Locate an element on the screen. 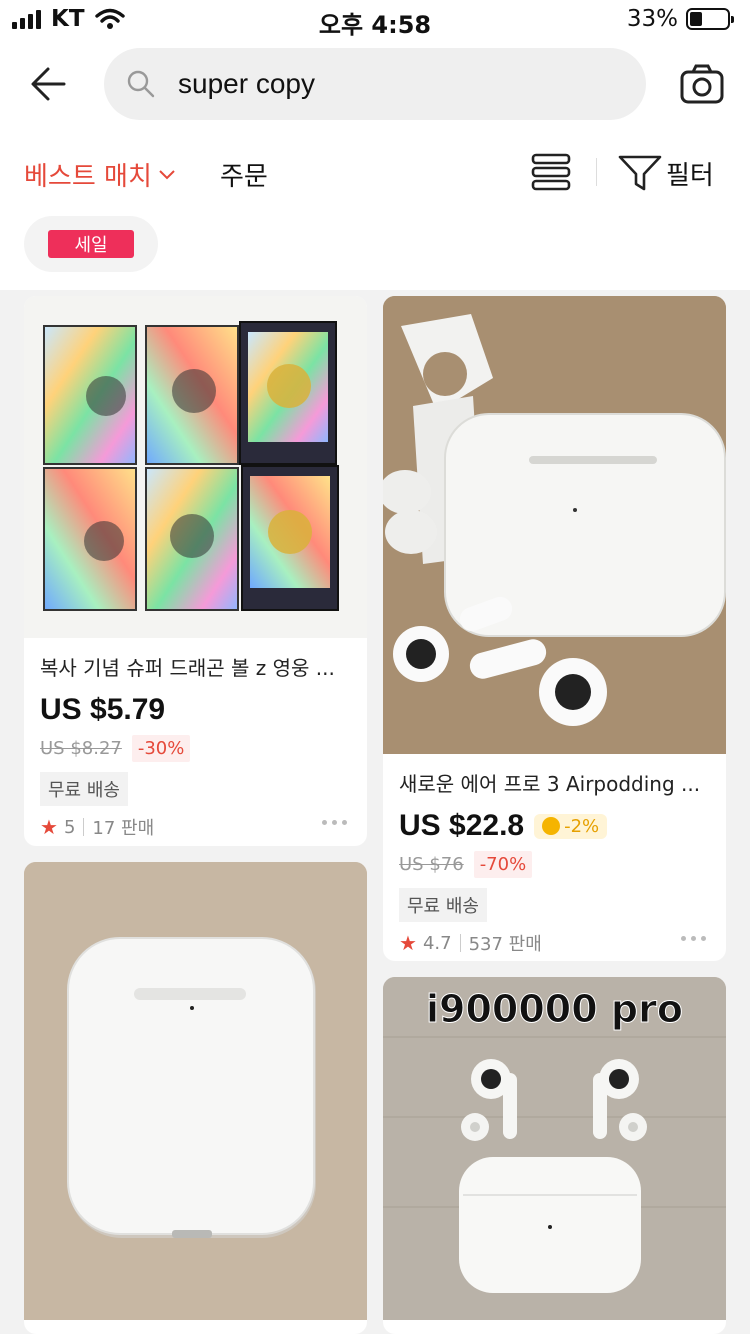 The width and height of the screenshot is (750, 1334). product-card: i900000 pro is located at coordinates (554, 1155).